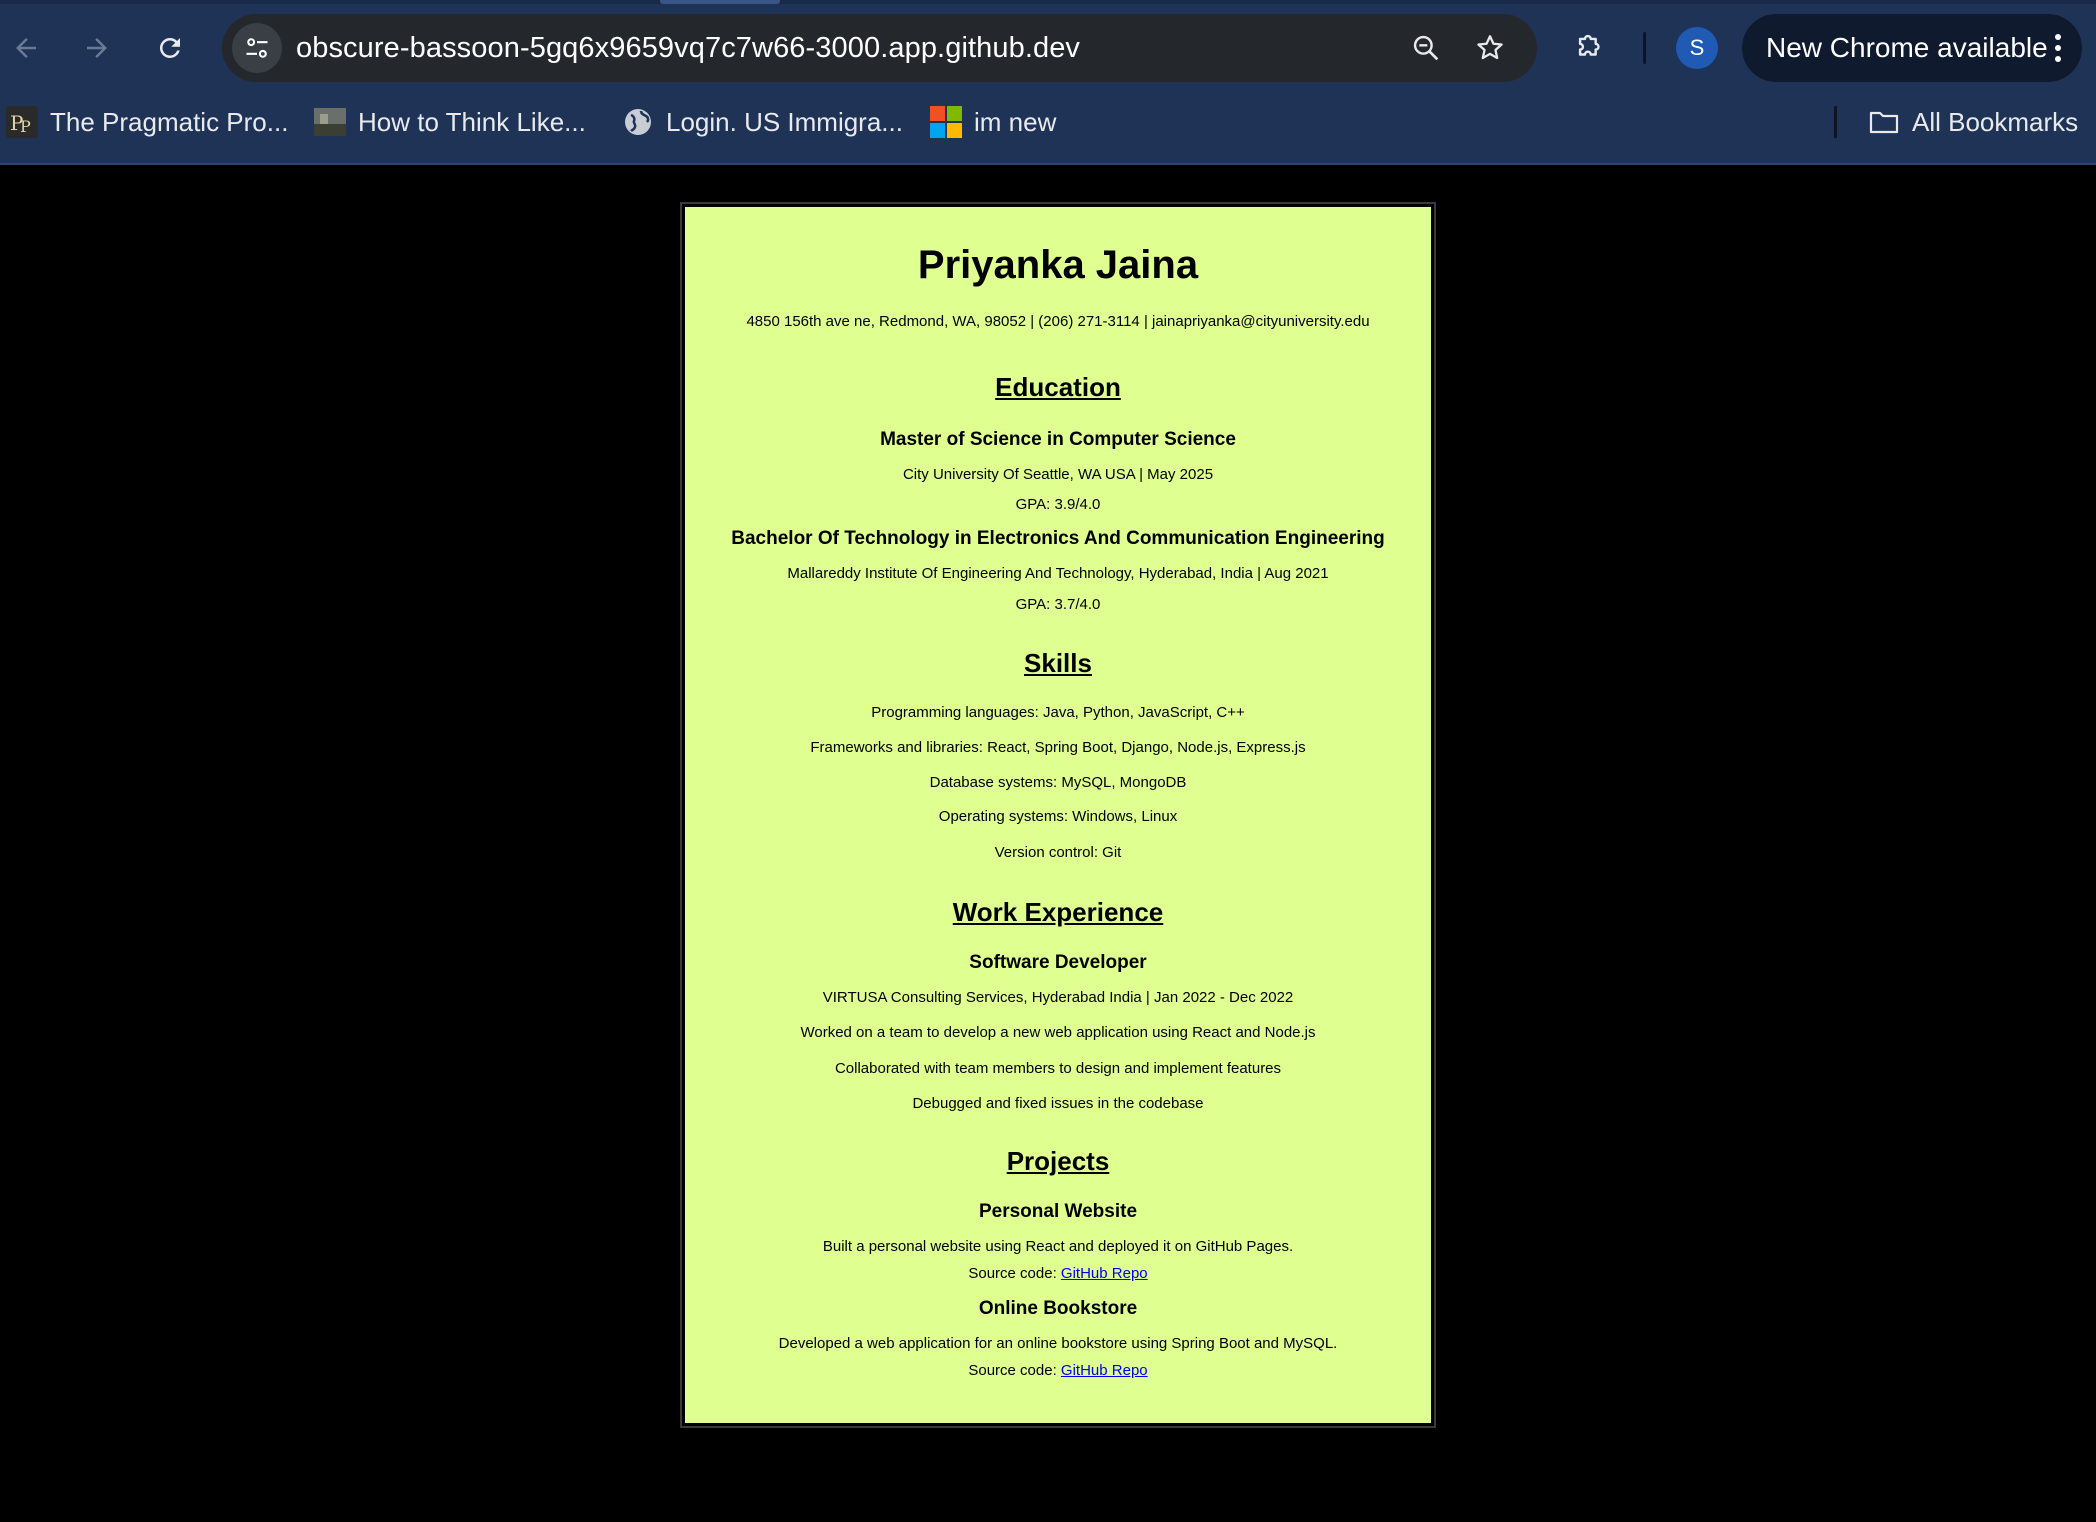 Image resolution: width=2096 pixels, height=1522 pixels. What do you see at coordinates (1058, 663) in the screenshot?
I see `skills-heading: Skills` at bounding box center [1058, 663].